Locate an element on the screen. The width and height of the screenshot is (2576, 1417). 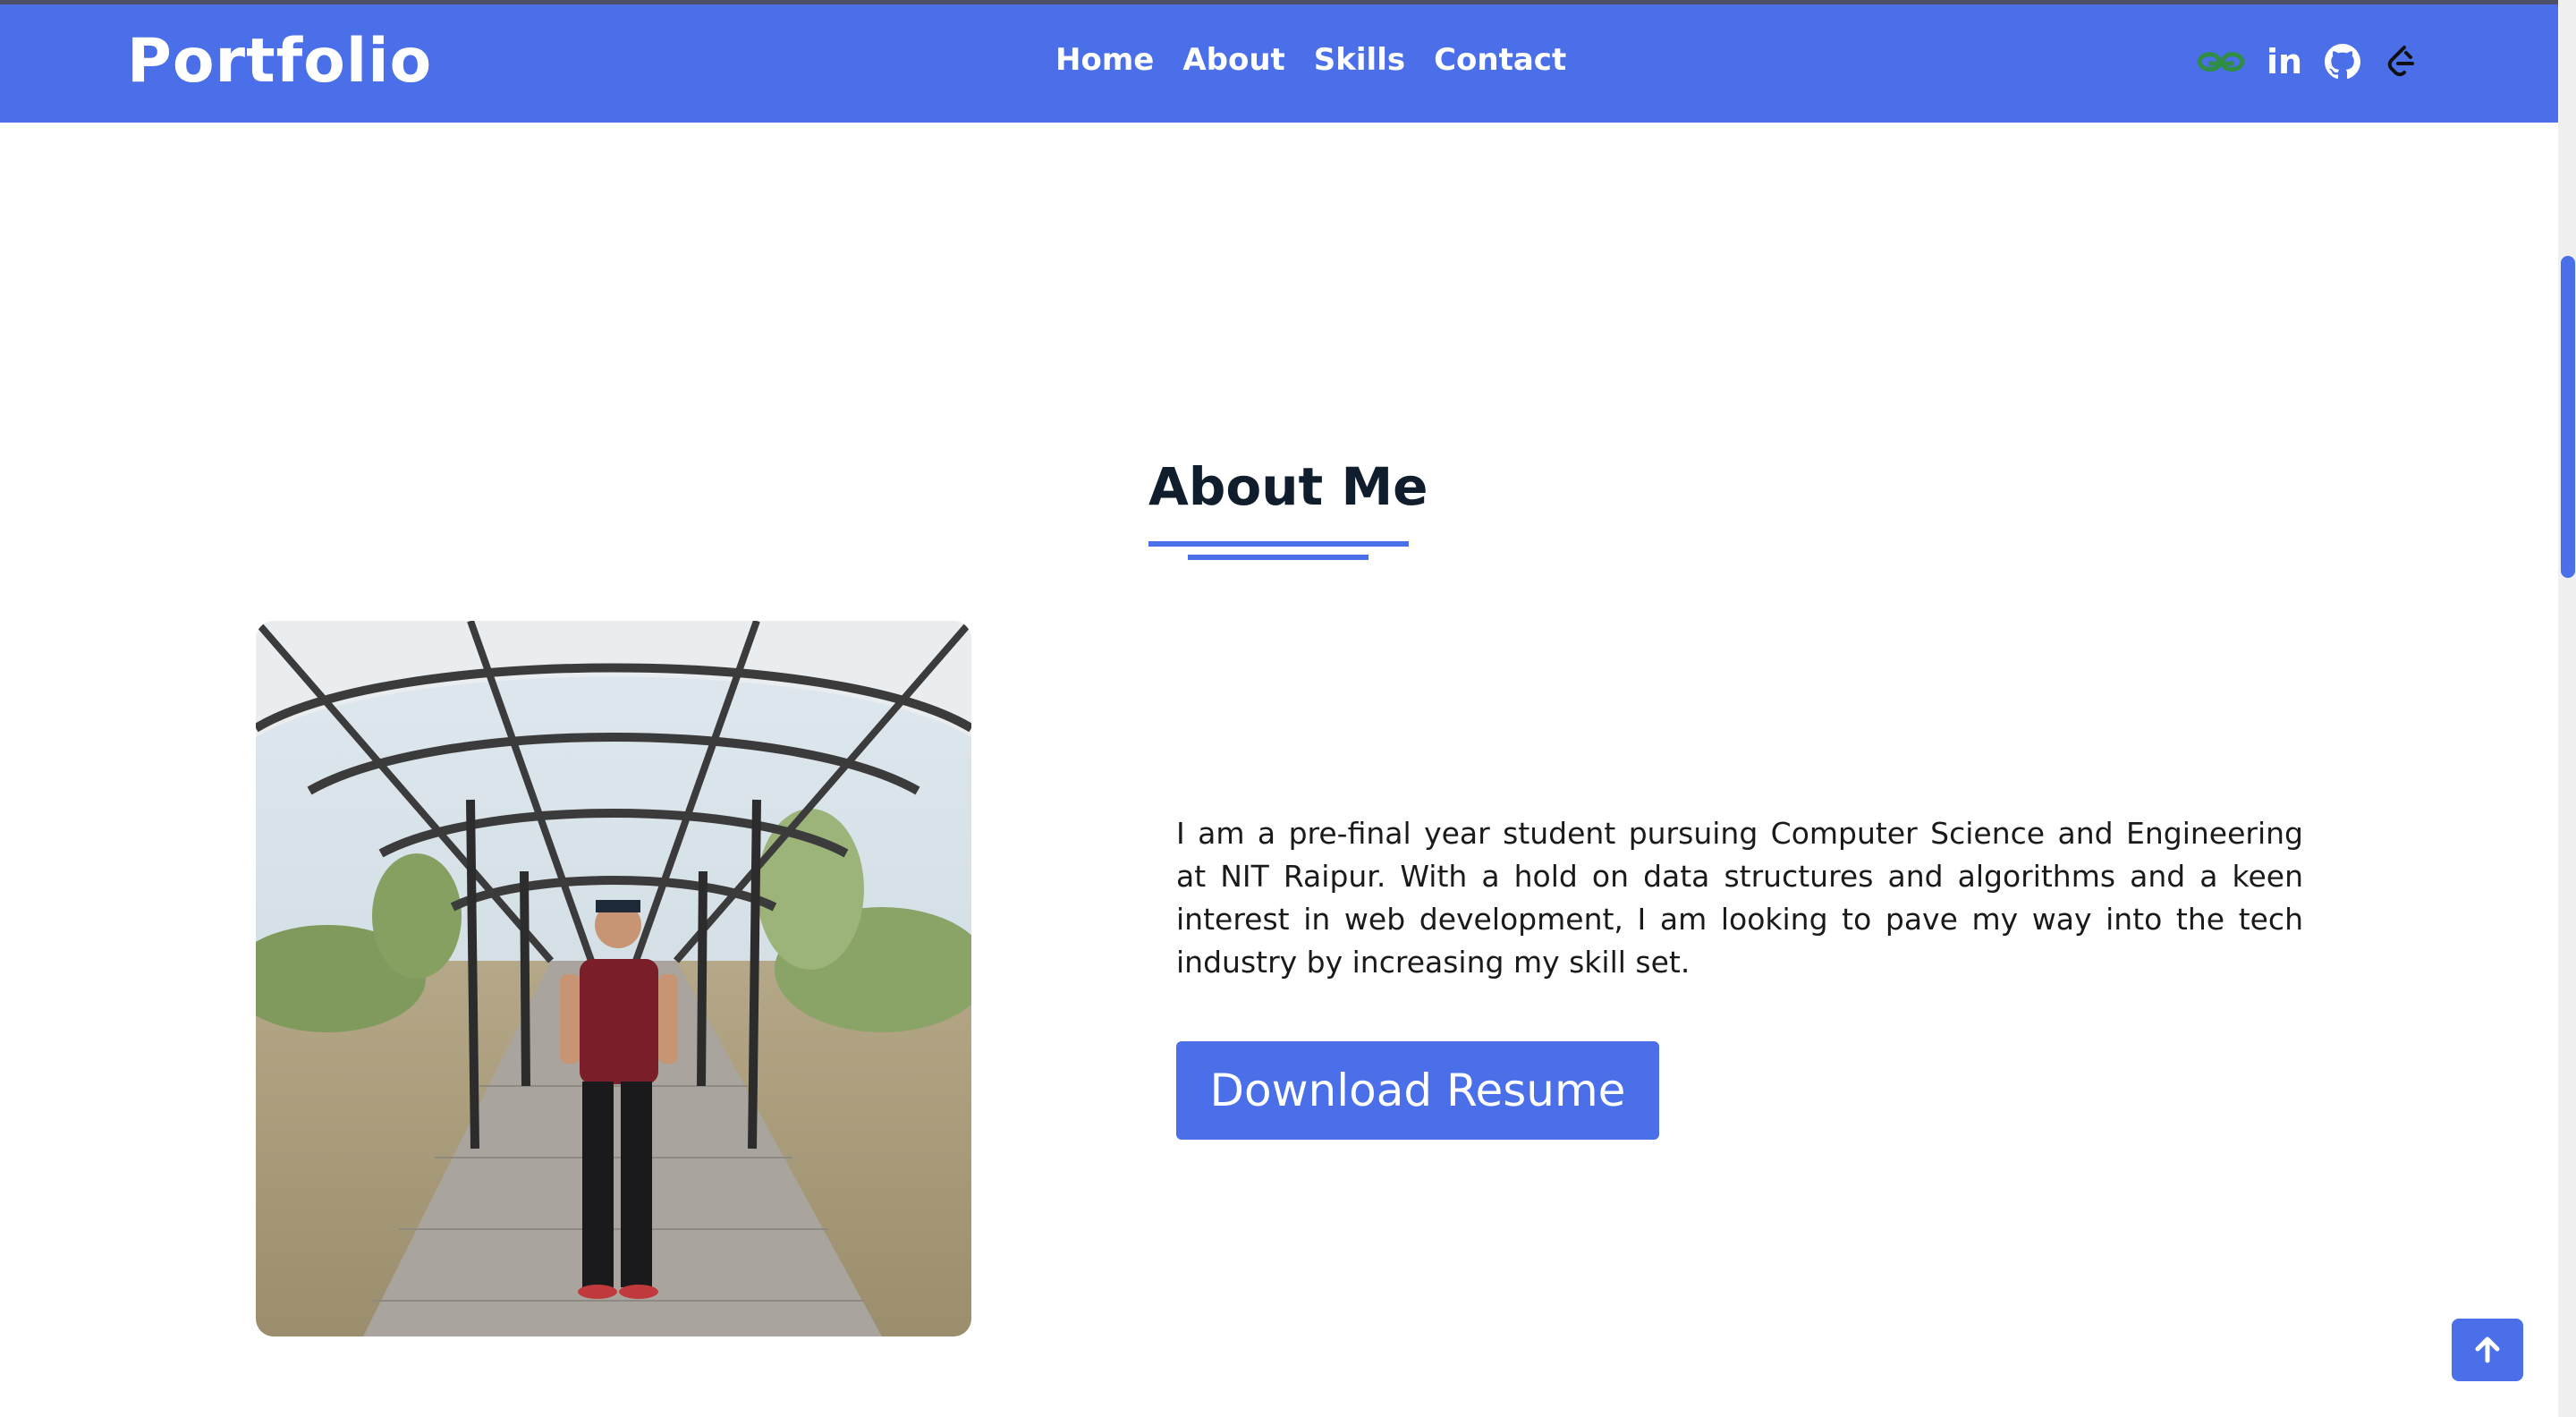
linkedin-icon: in is located at coordinates (2284, 61).